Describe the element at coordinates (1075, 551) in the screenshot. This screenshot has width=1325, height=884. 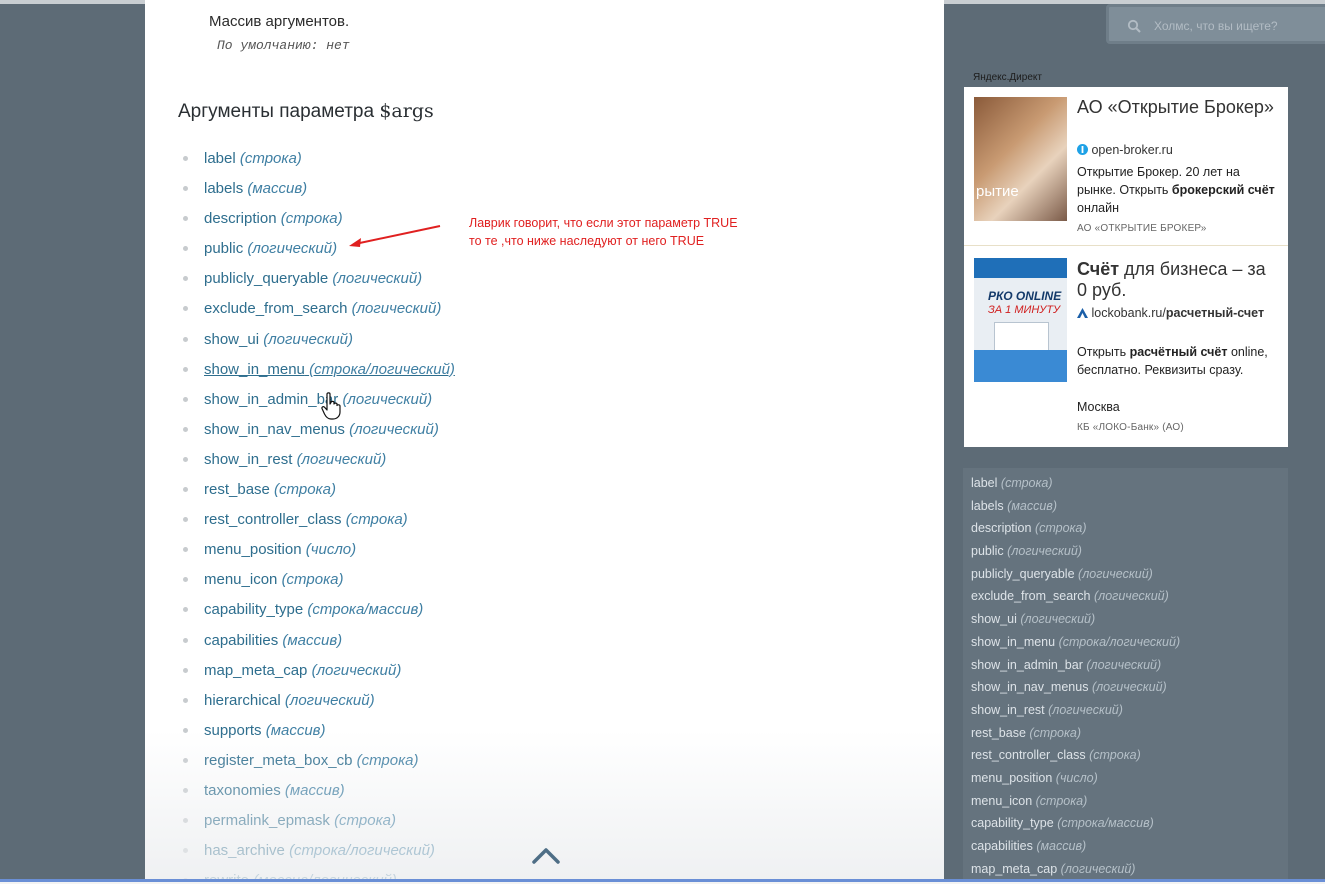
I see `sidebar-param-link: public (логический)` at that location.